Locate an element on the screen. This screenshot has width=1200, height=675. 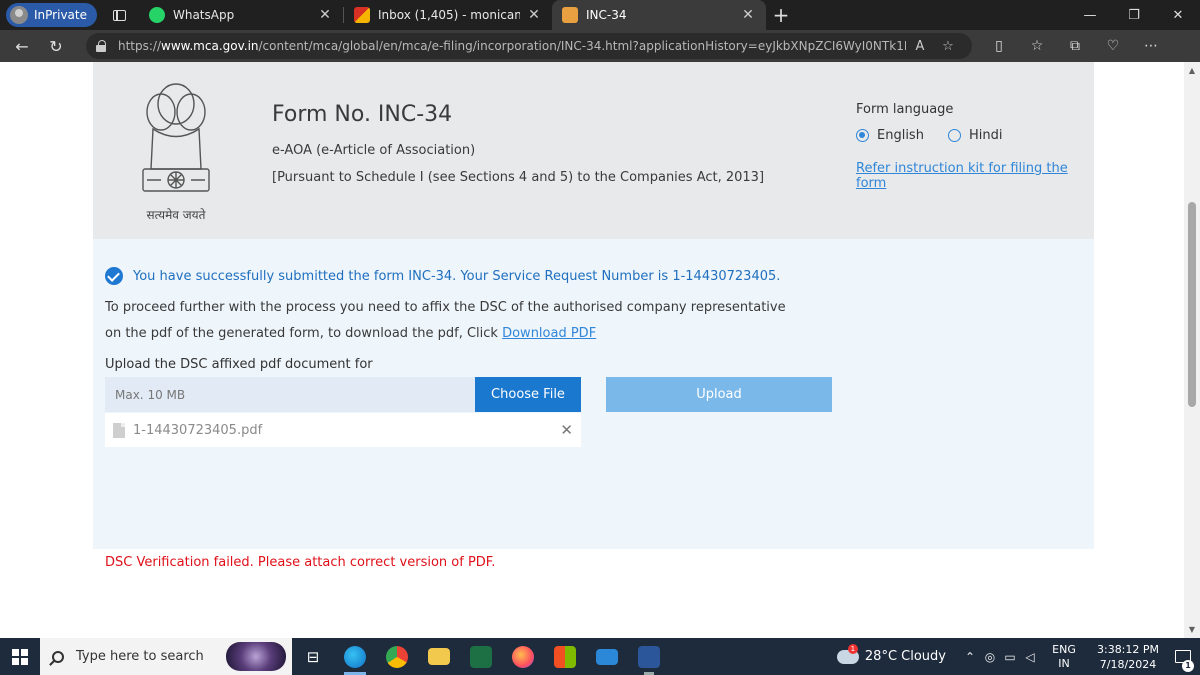
file-icon is located at coordinates (119, 430).